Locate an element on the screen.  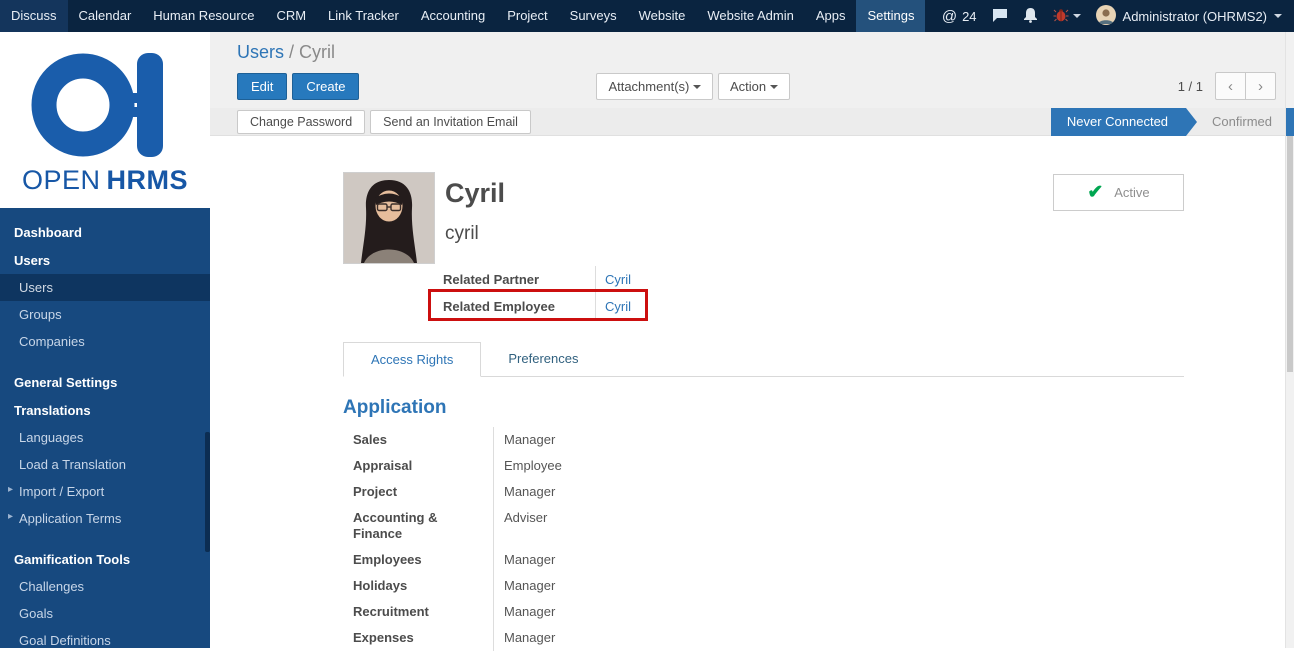
sidebar-item-goal-definitions: Goal Definitions is located at coordinates (105, 637).